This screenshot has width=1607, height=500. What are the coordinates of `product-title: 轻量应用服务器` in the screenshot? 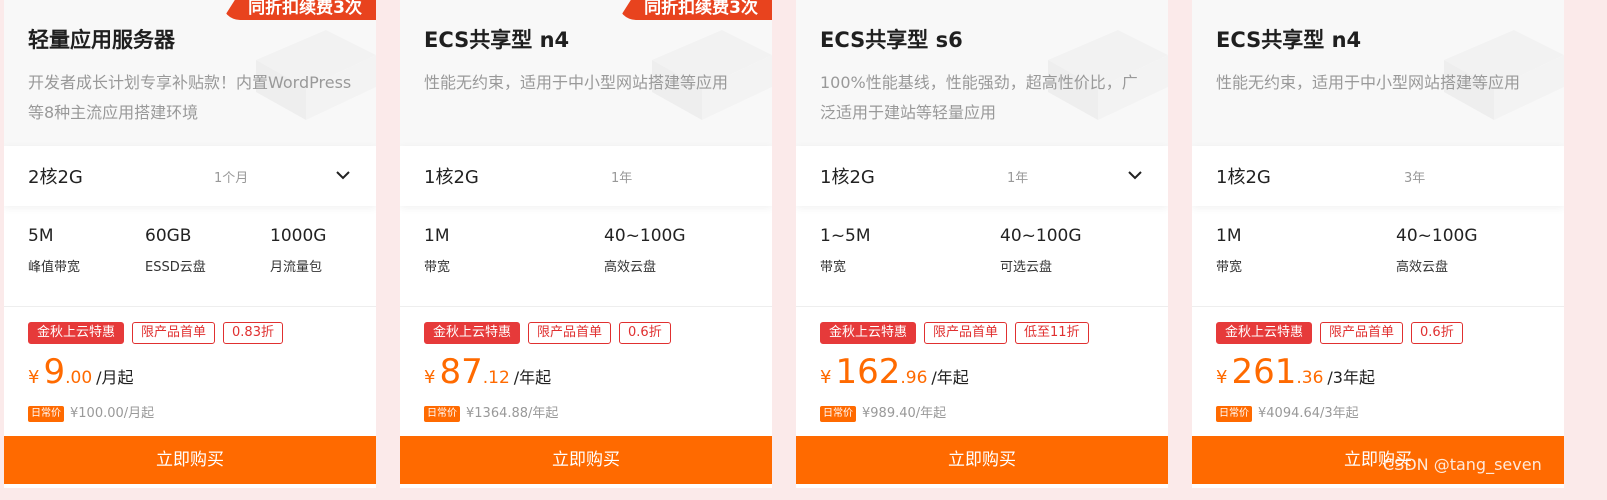 It's located at (101, 40).